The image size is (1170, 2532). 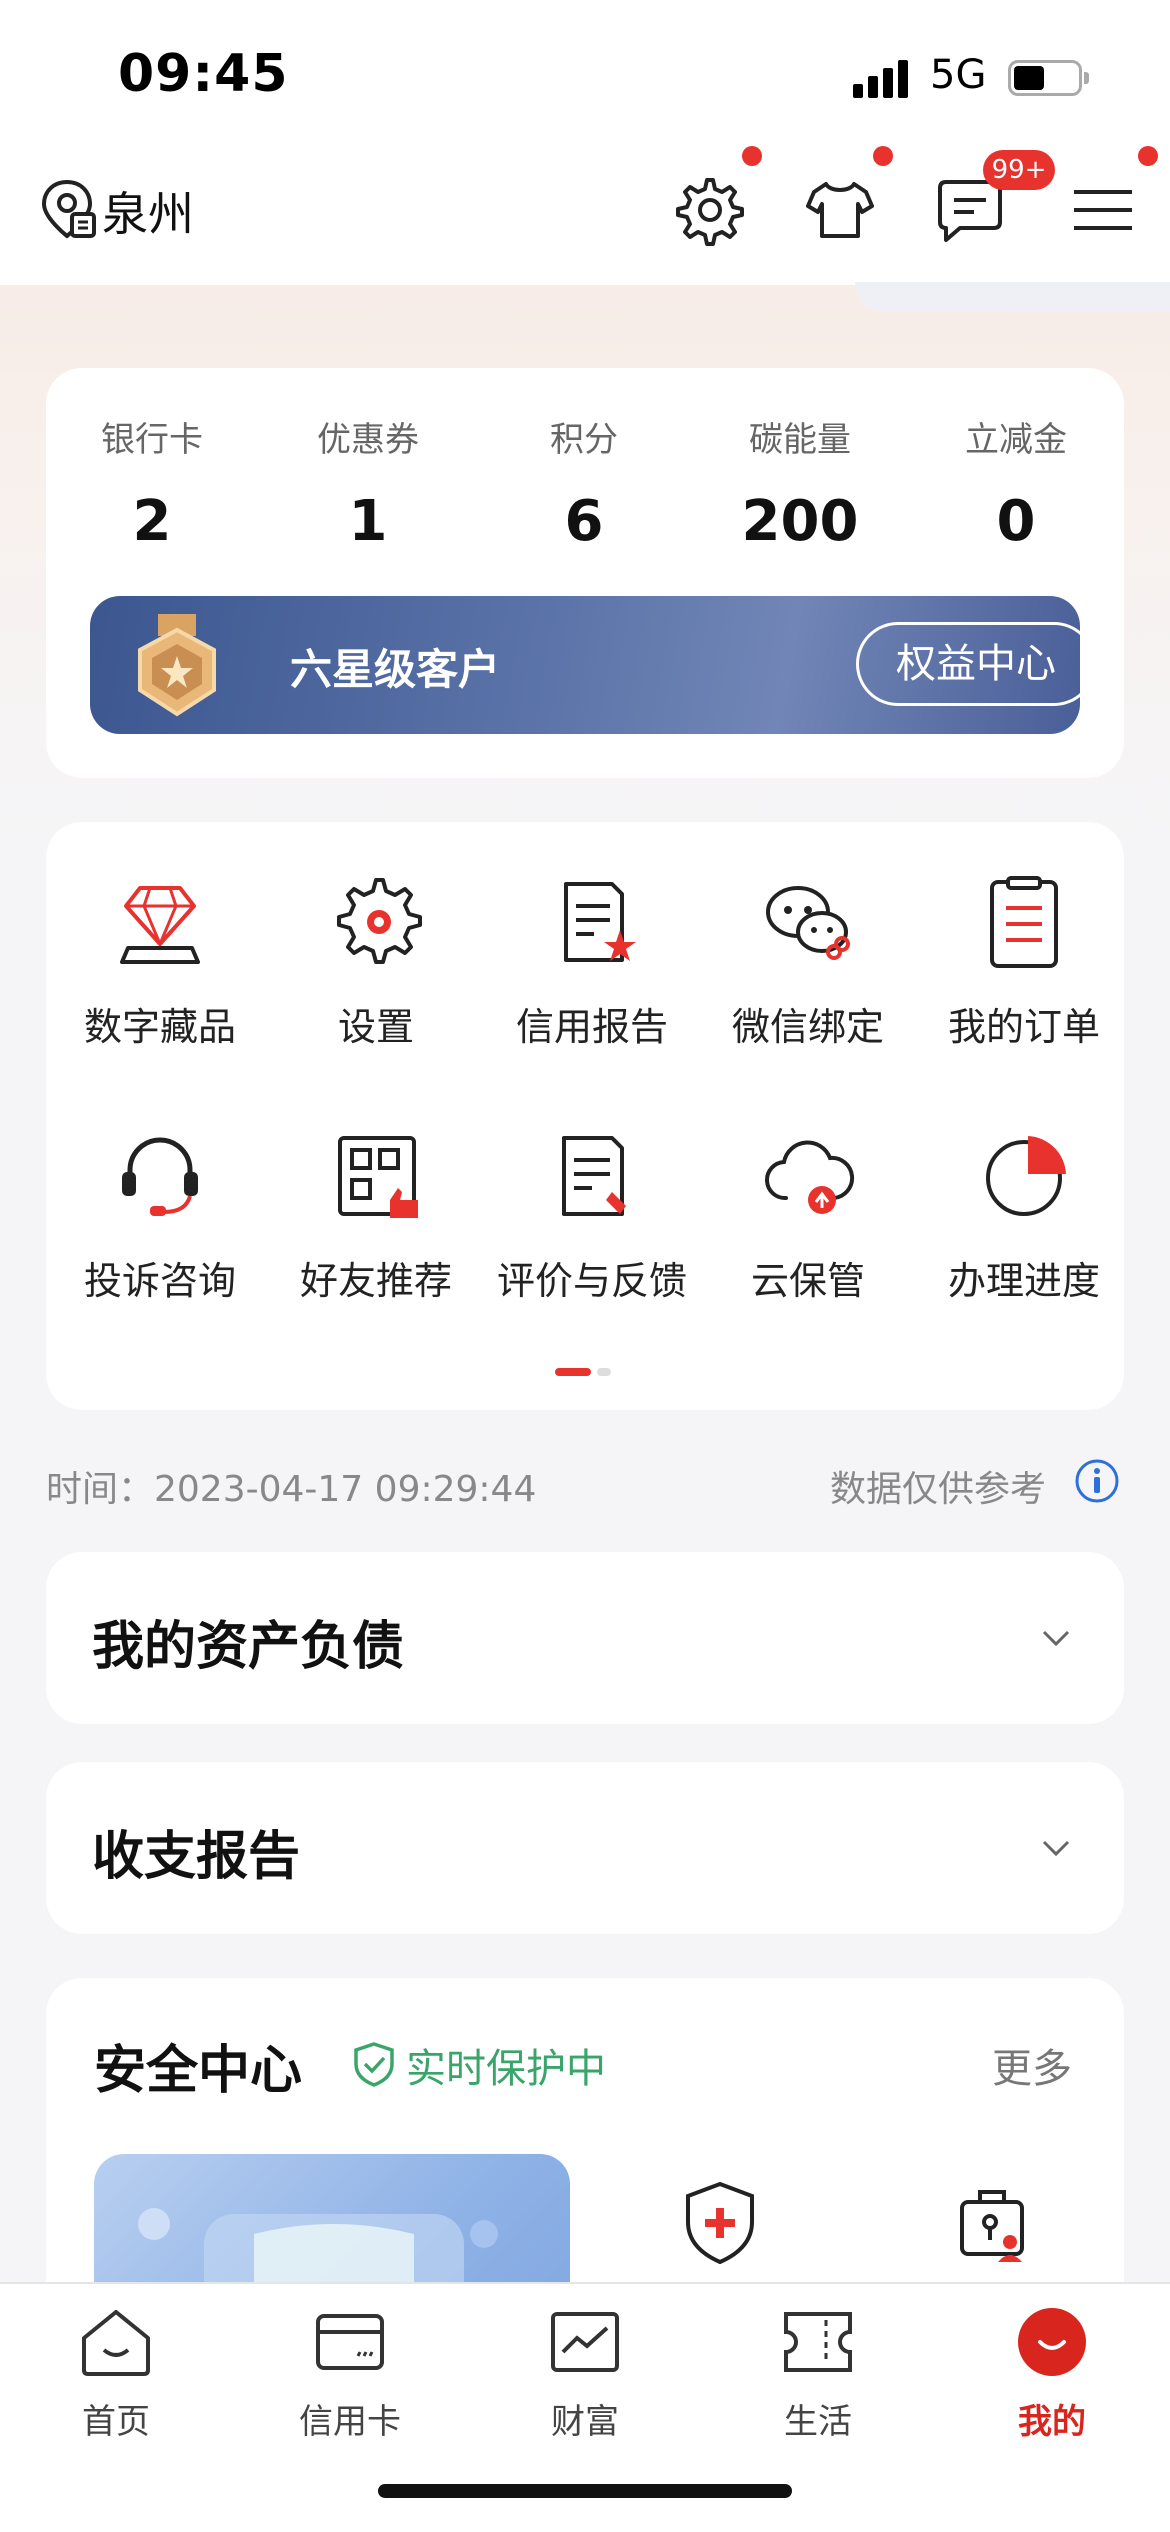 What do you see at coordinates (800, 483) in the screenshot?
I see `stat-carbon-energy: 碳能量 200` at bounding box center [800, 483].